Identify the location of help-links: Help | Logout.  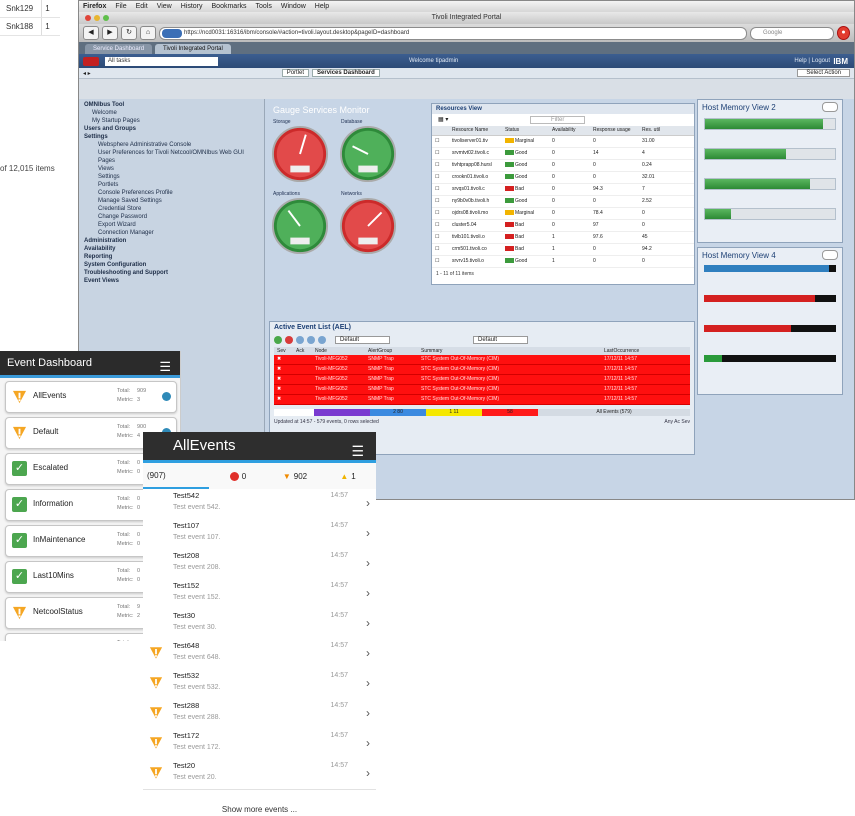
(812, 61).